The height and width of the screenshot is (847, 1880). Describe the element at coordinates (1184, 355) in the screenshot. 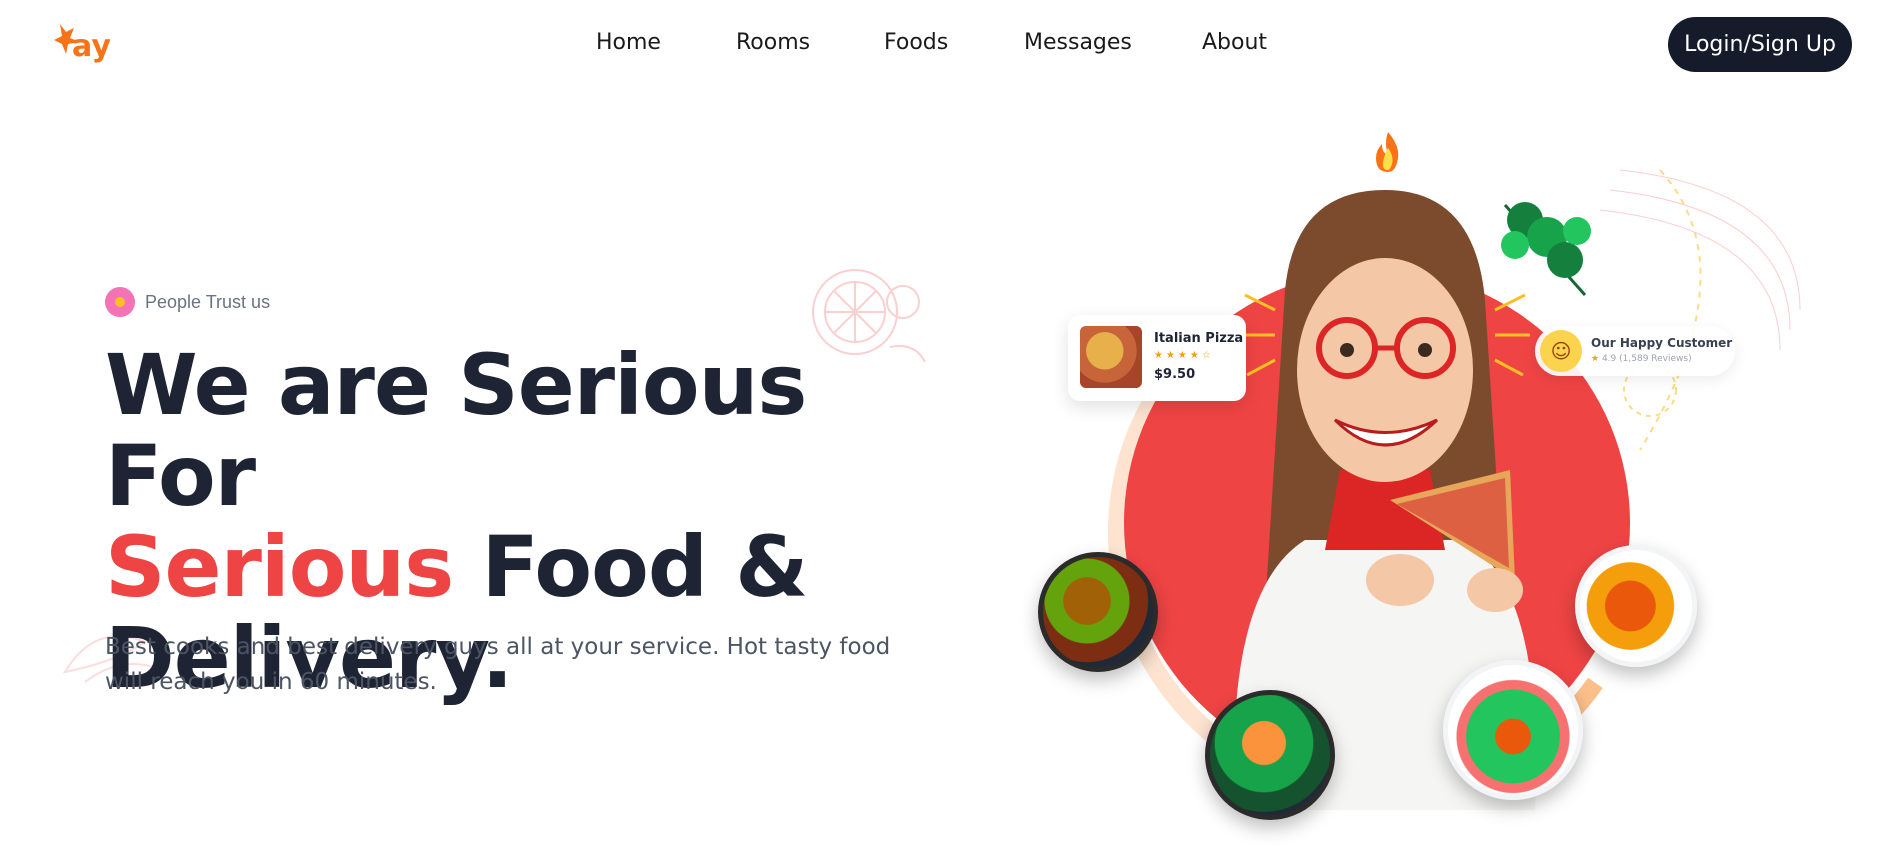

I see `pizza-rating-stars: ★★★★☆` at that location.